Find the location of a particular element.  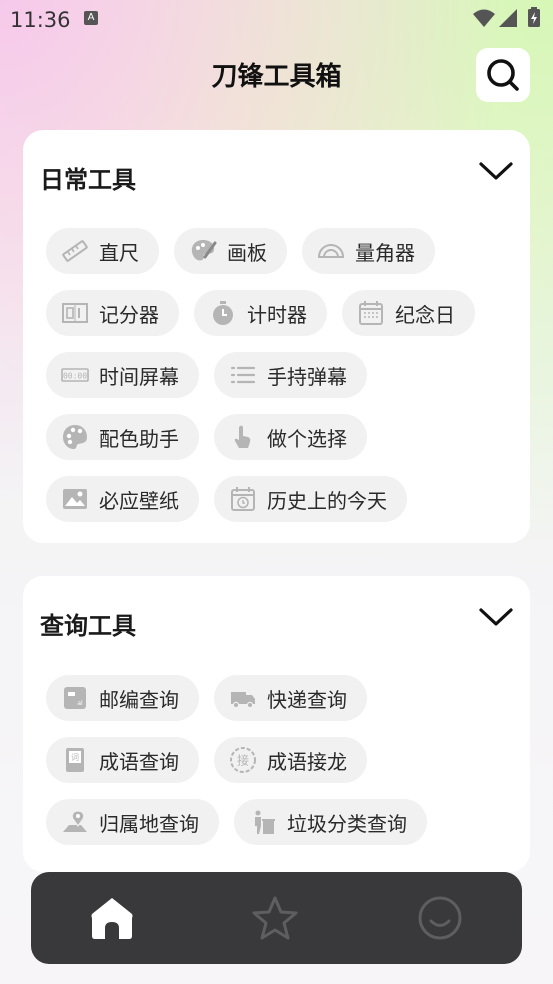

tool-chip: 计时器 is located at coordinates (260, 313).